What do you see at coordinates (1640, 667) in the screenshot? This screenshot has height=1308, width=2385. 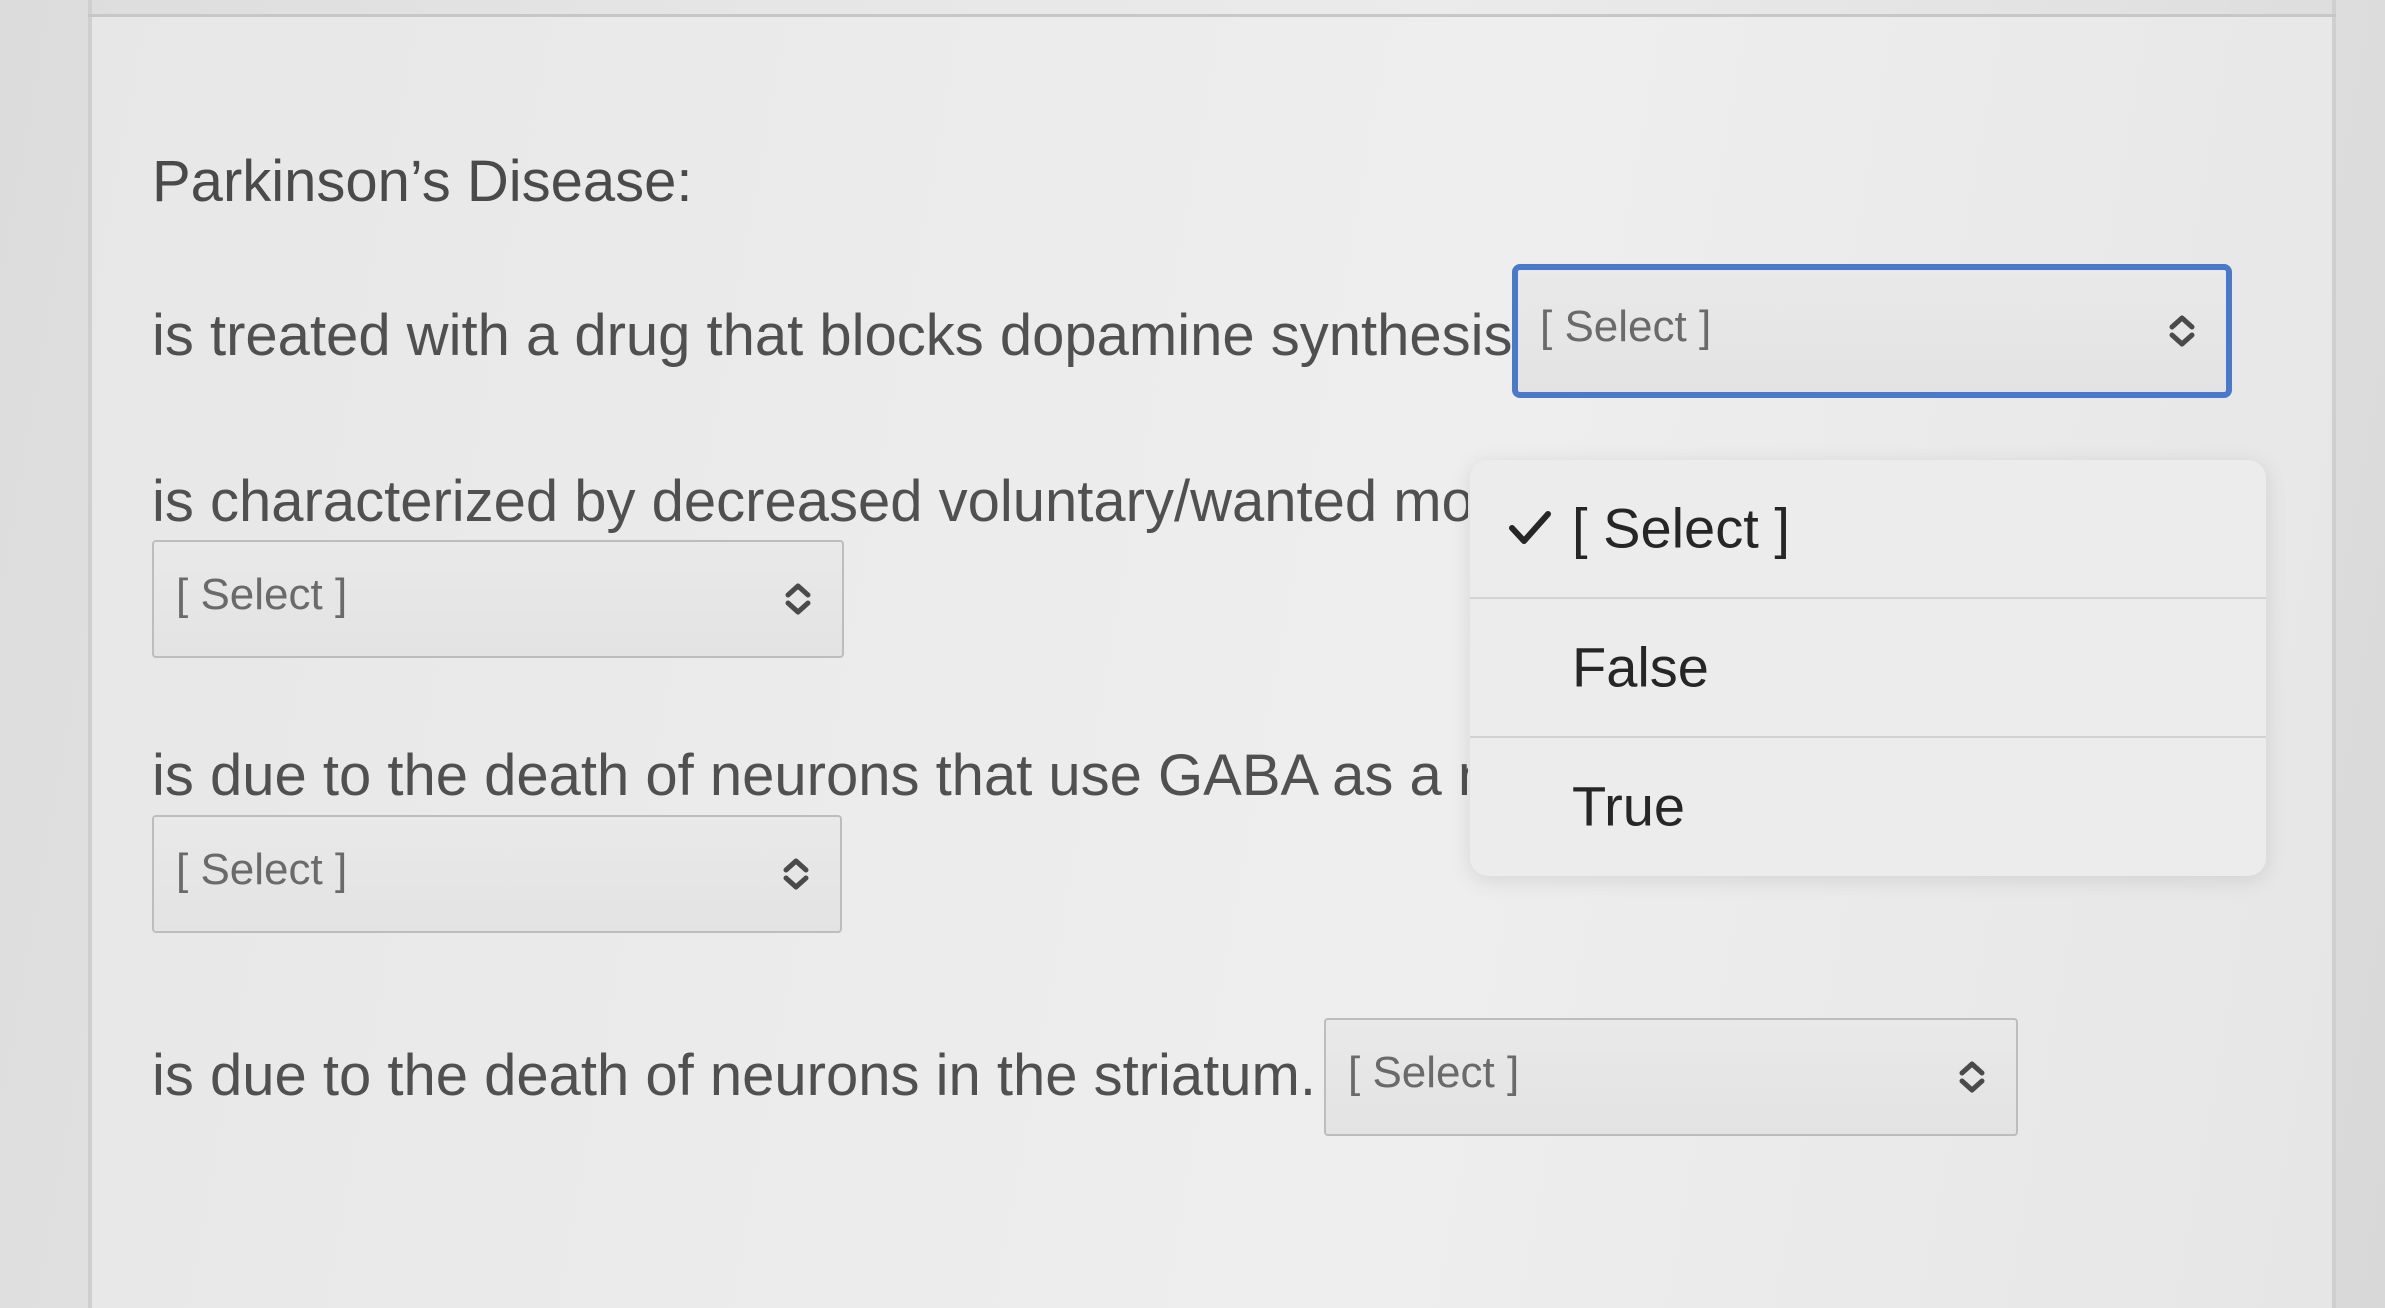 I see `option-label: False` at bounding box center [1640, 667].